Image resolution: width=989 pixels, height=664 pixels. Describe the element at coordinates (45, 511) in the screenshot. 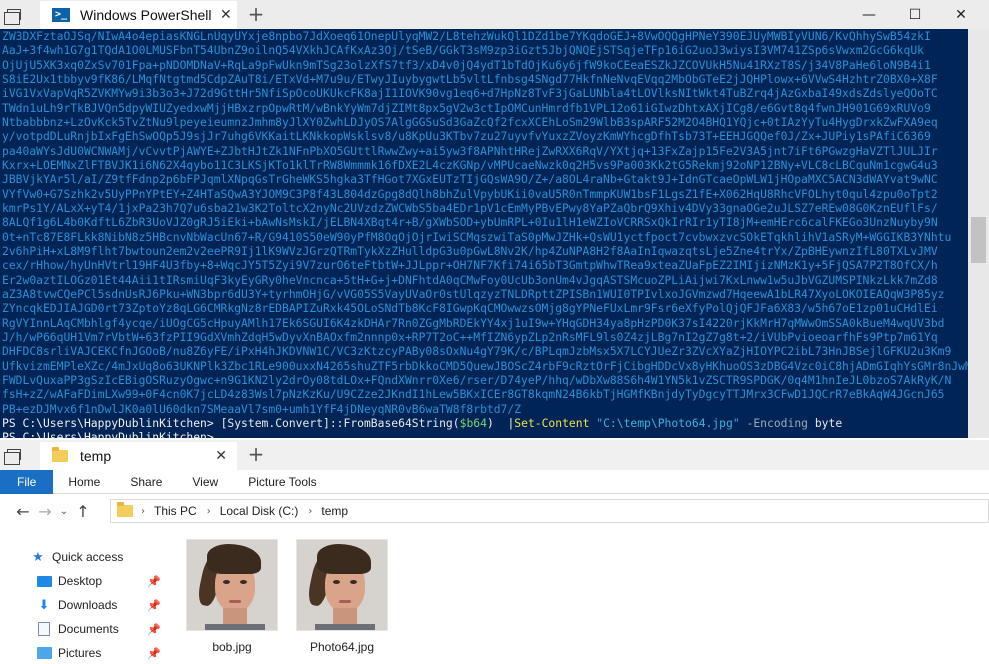

I see `forward-arrow-icon: →` at that location.